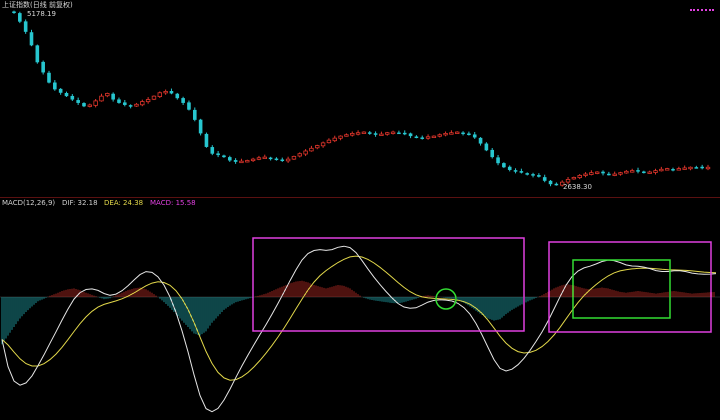 This screenshot has height=420, width=720. I want to click on low-value-label: 2638.30, so click(577, 187).